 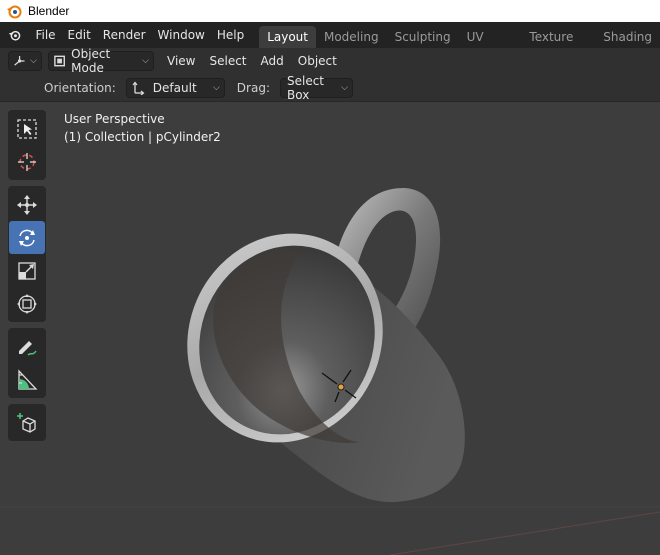 I want to click on blender-logo-icon, so click(x=14, y=35).